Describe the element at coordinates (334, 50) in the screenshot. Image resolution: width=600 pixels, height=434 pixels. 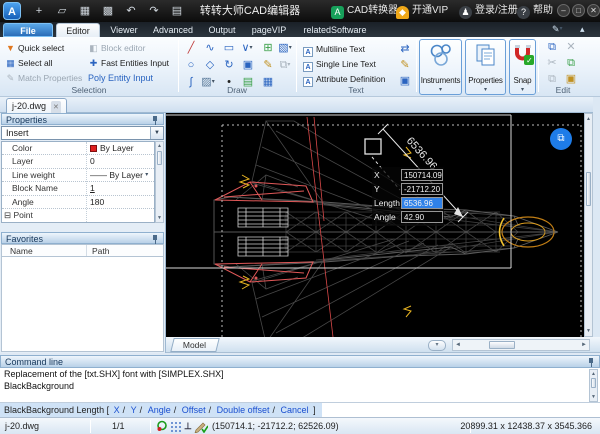
I see `multiline-text-button: A Multiline Text` at that location.